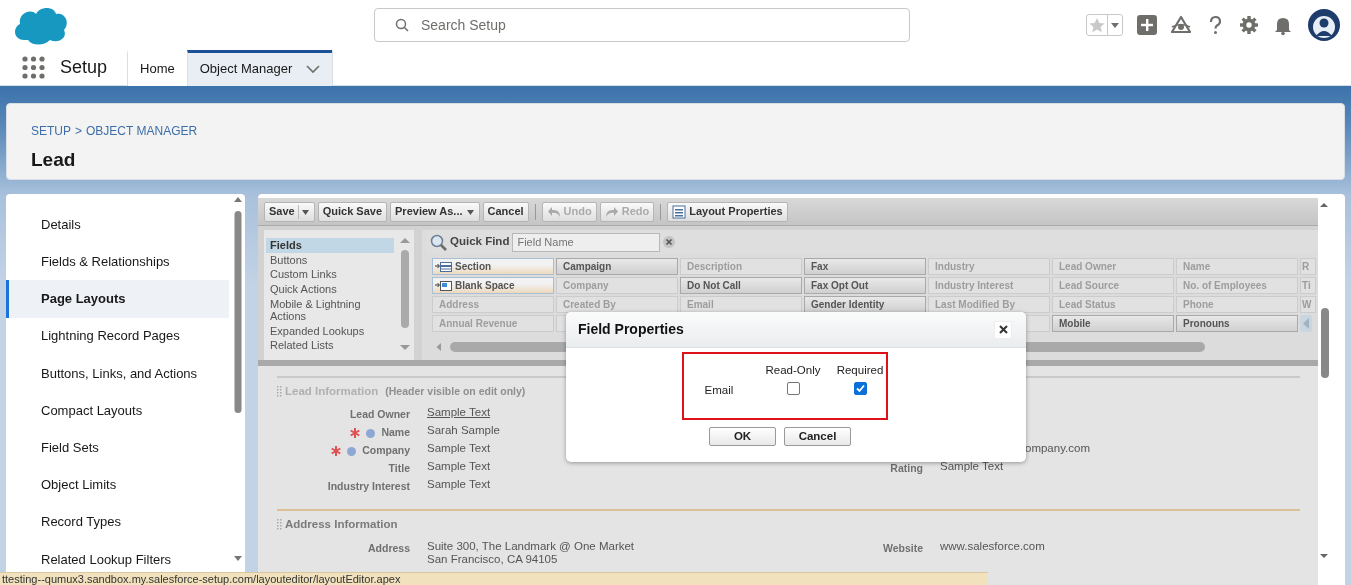 This screenshot has width=1351, height=585. What do you see at coordinates (669, 242) in the screenshot?
I see `clear-icon` at bounding box center [669, 242].